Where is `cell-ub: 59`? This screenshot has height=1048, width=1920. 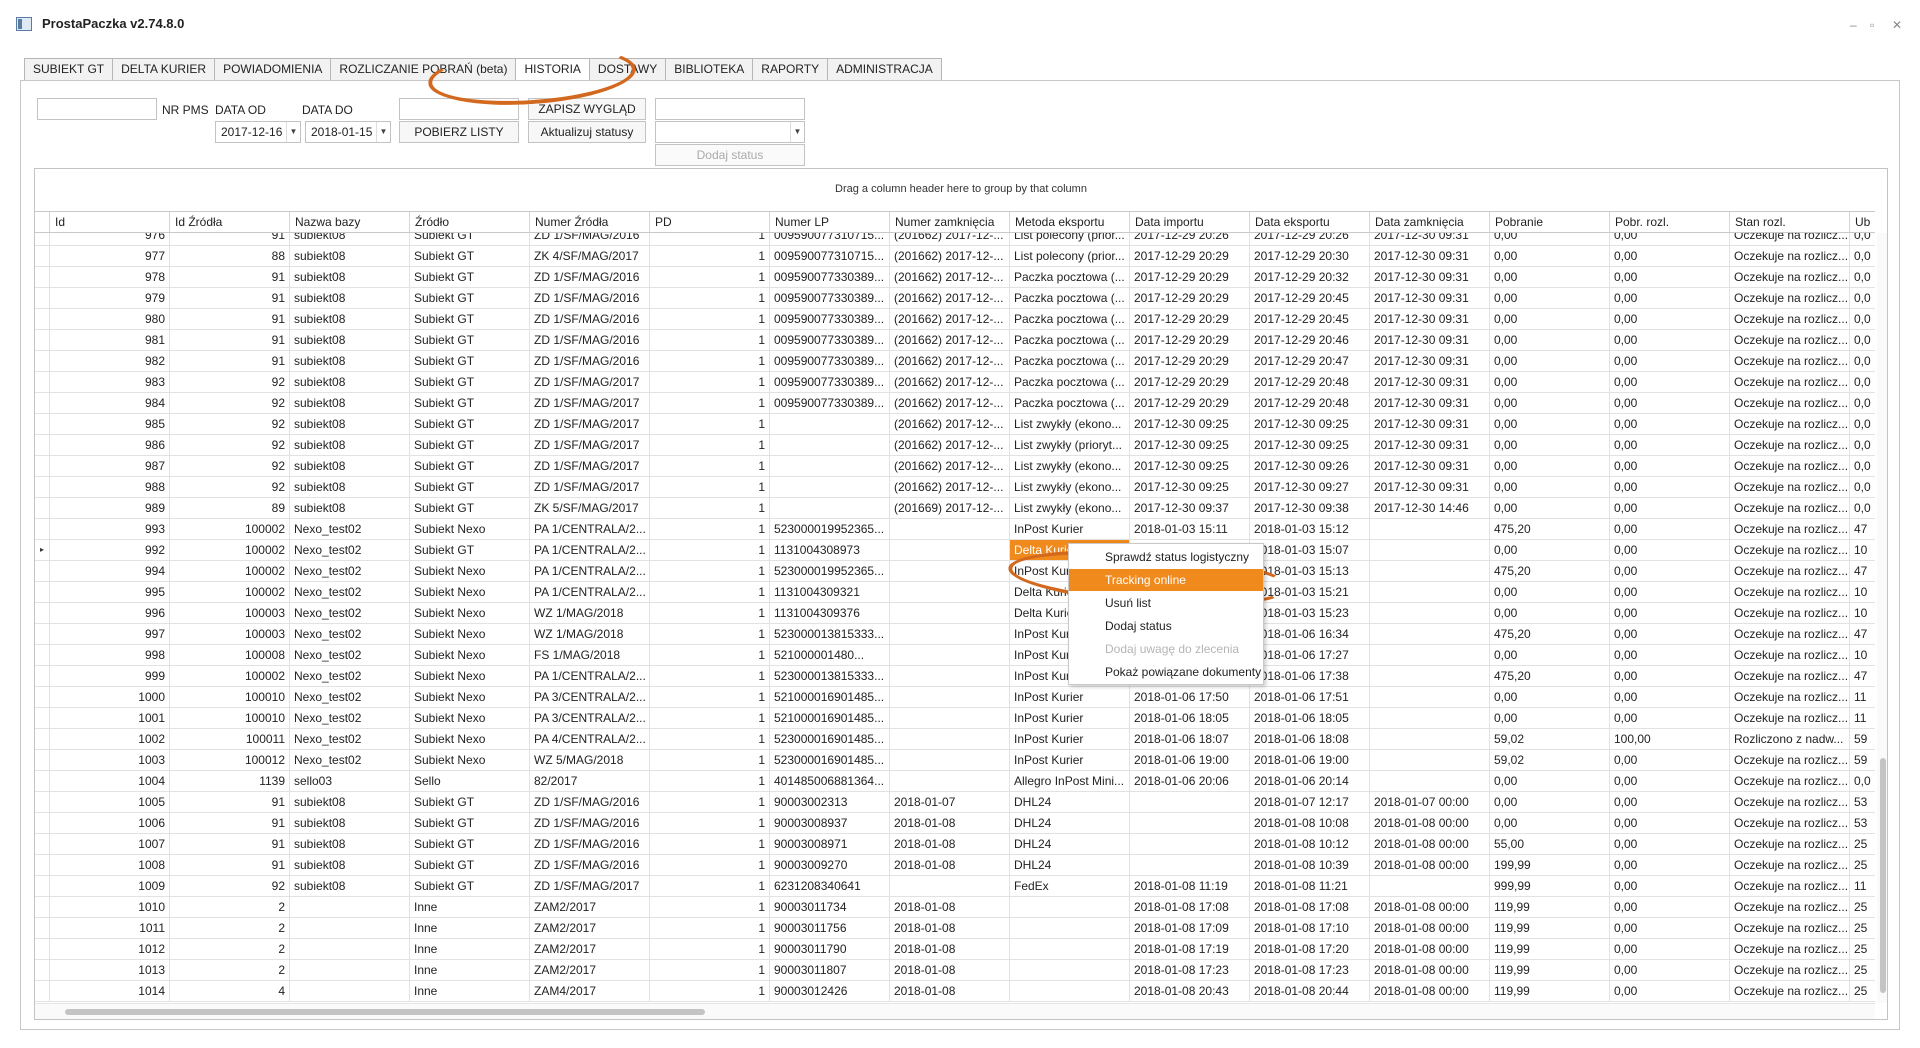 cell-ub: 59 is located at coordinates (1862, 739).